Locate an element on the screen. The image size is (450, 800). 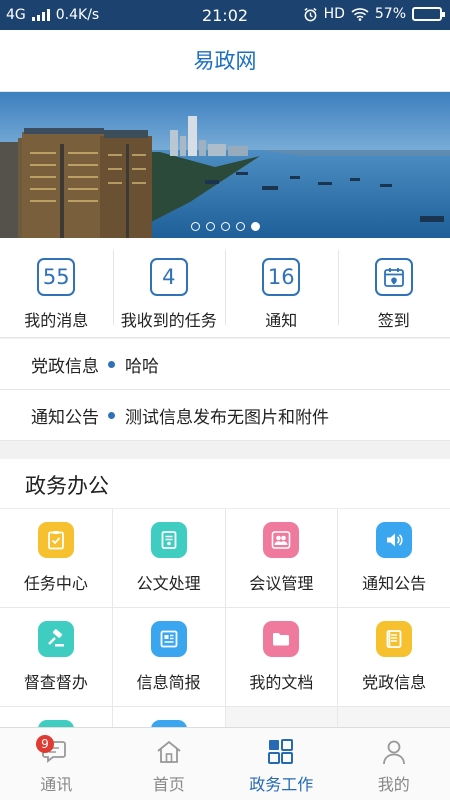
notebook-icon is located at coordinates (394, 639).